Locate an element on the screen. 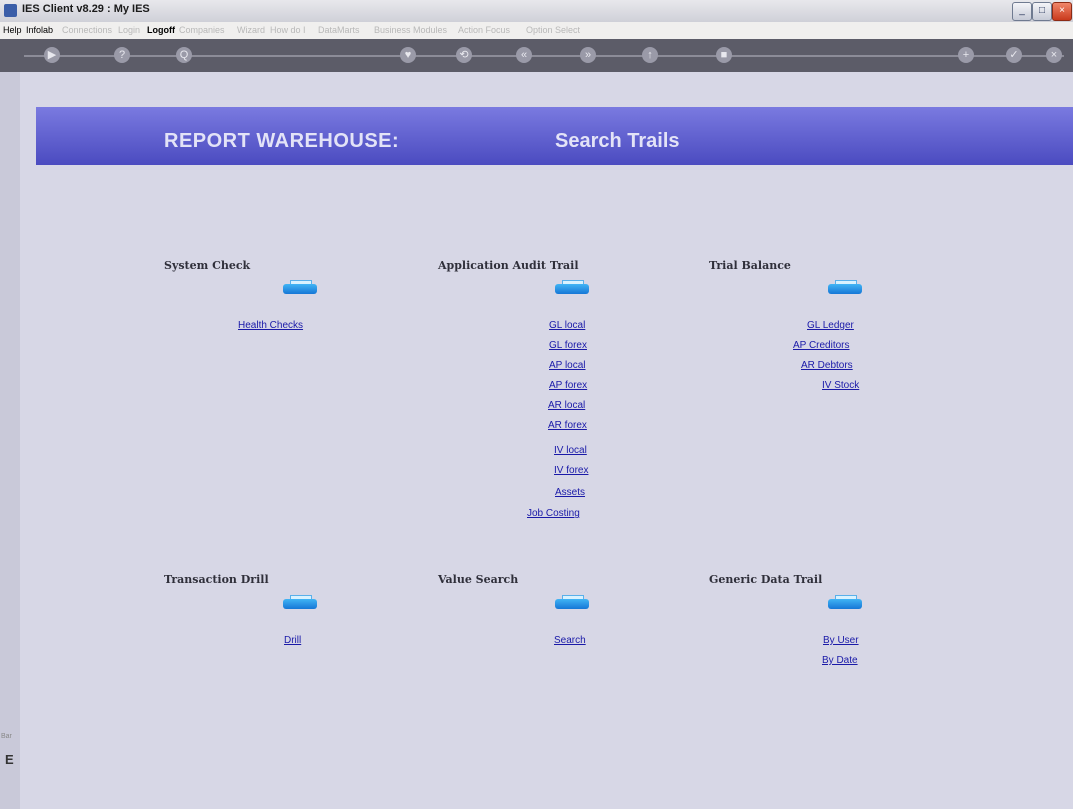 The height and width of the screenshot is (809, 1073). link-drill: Drill is located at coordinates (292, 640).